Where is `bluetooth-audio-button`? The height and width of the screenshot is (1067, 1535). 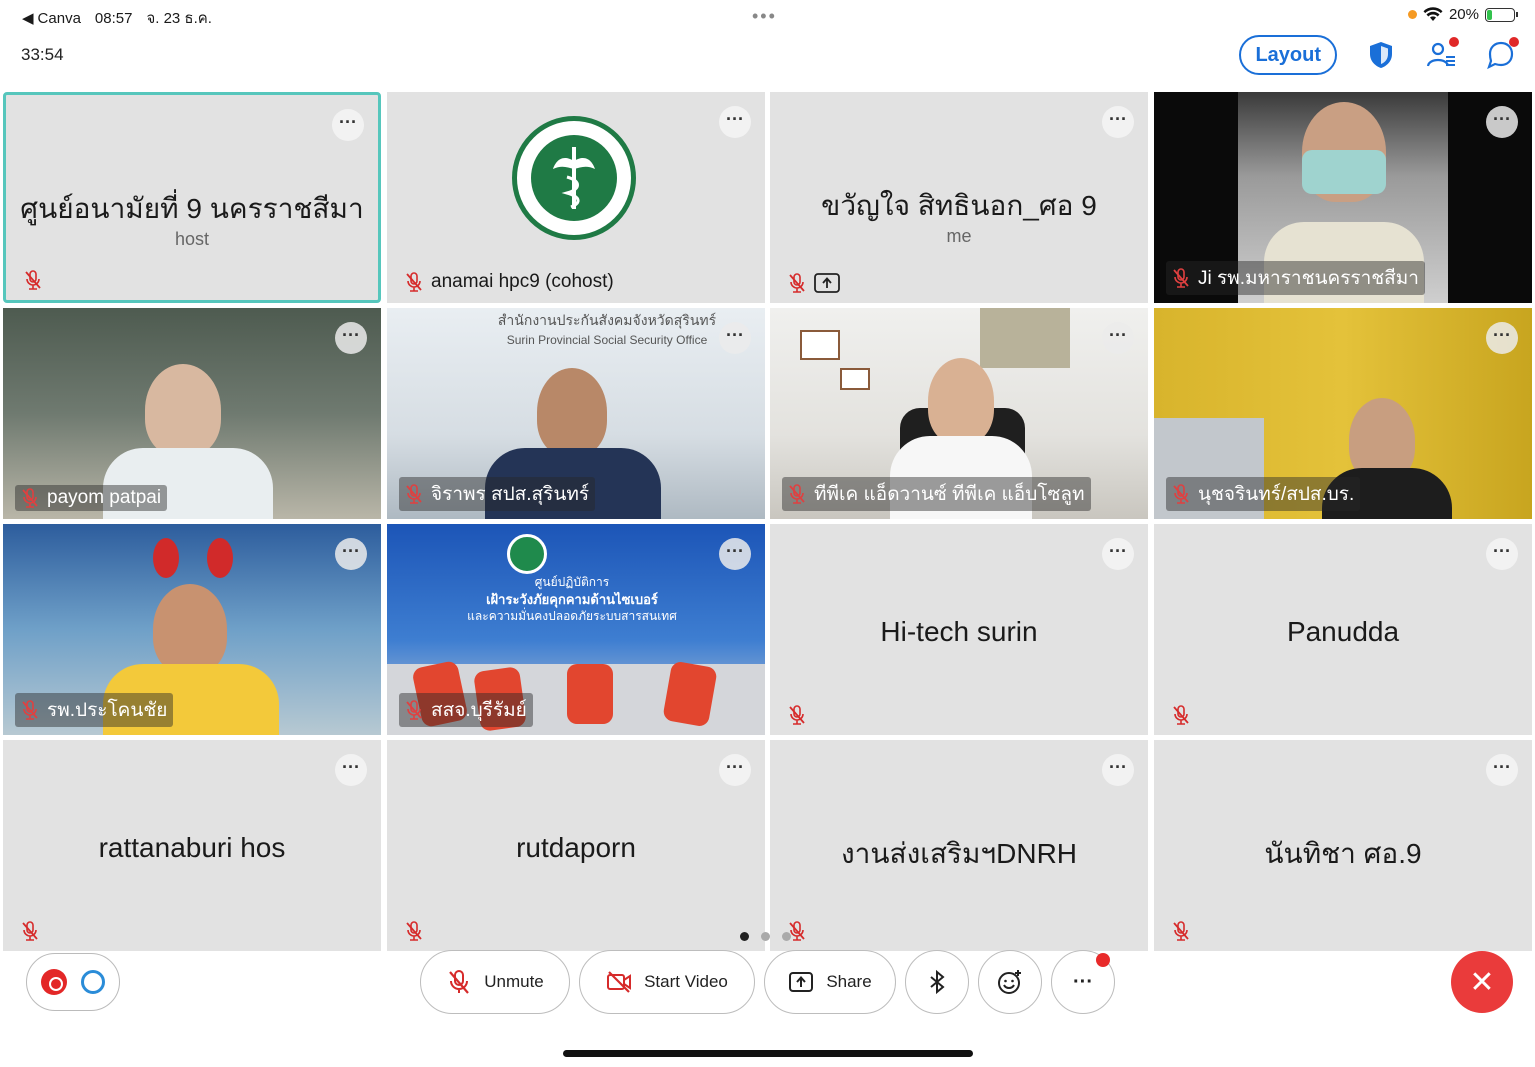
bluetooth-audio-button is located at coordinates (937, 982).